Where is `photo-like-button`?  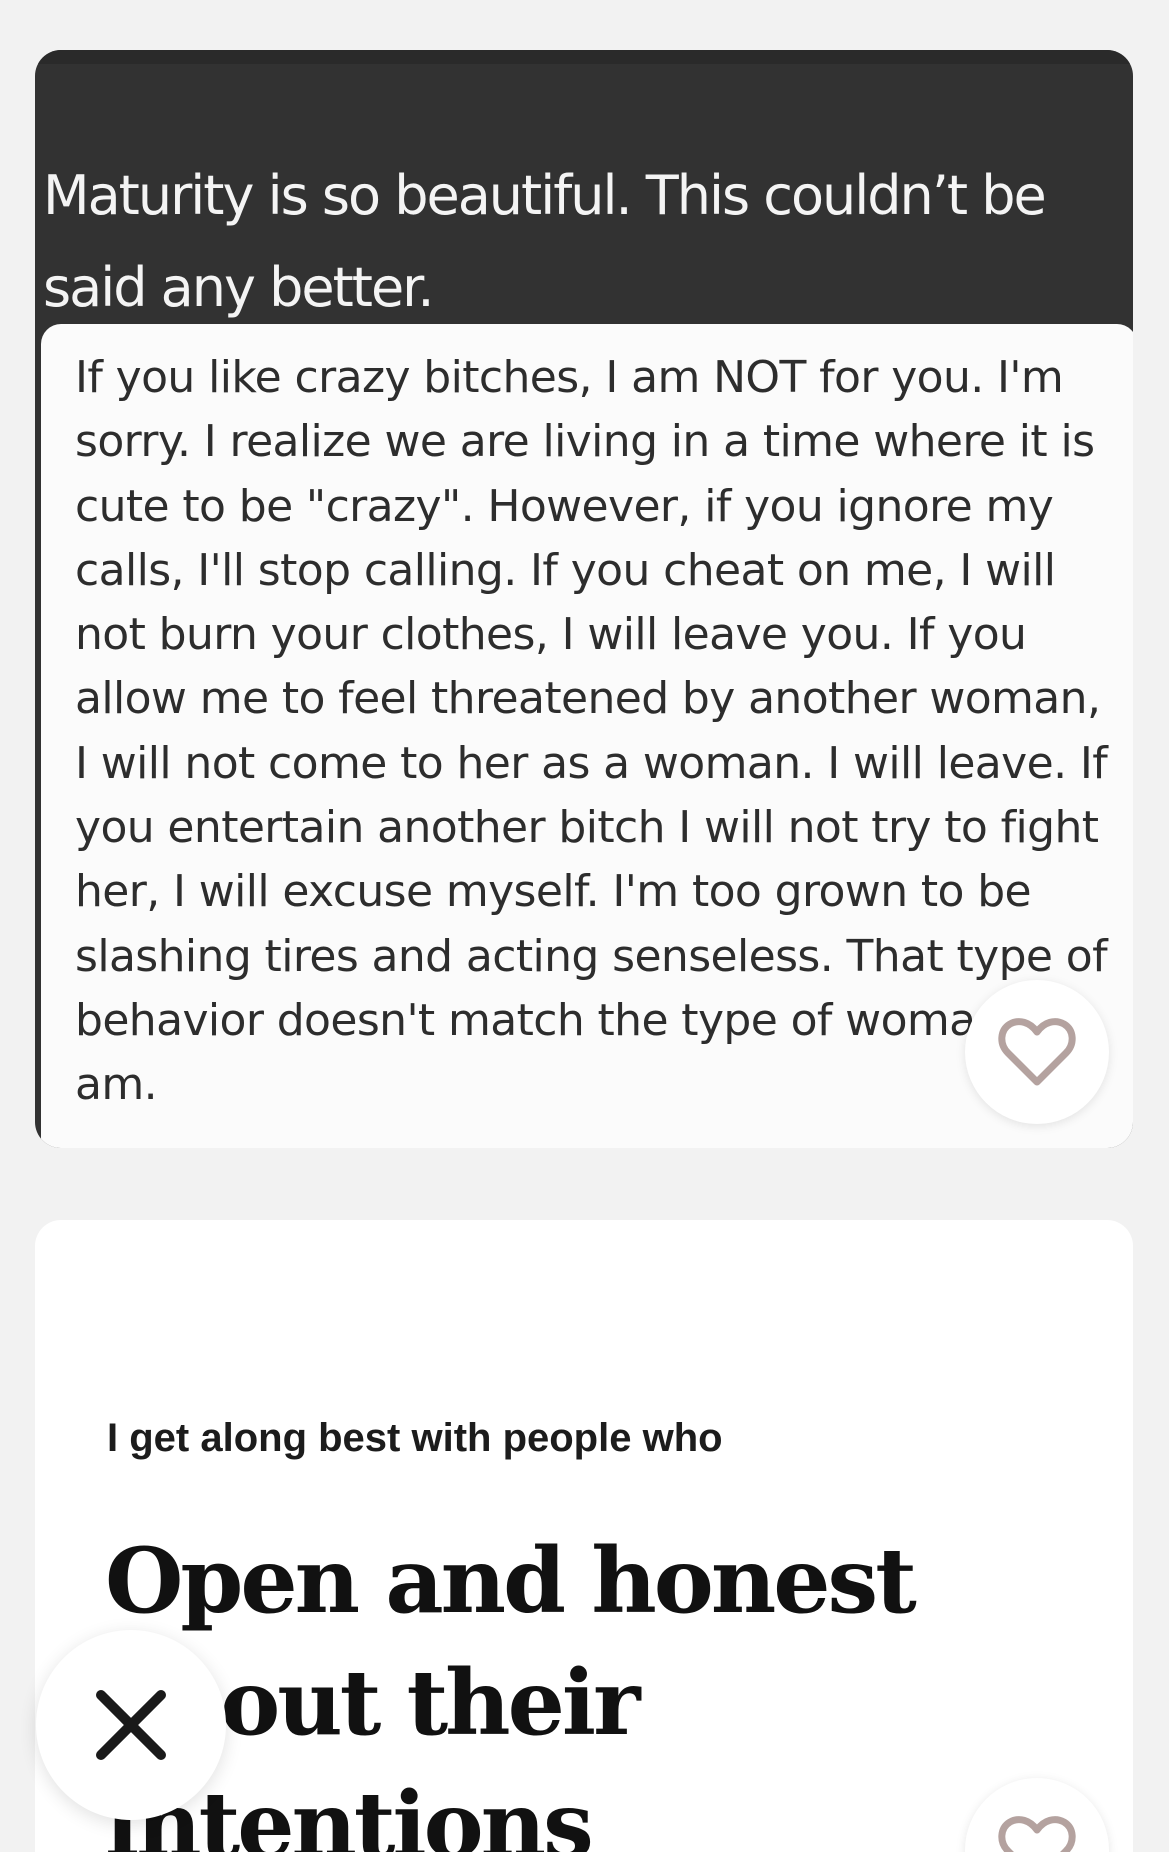 photo-like-button is located at coordinates (1037, 1052).